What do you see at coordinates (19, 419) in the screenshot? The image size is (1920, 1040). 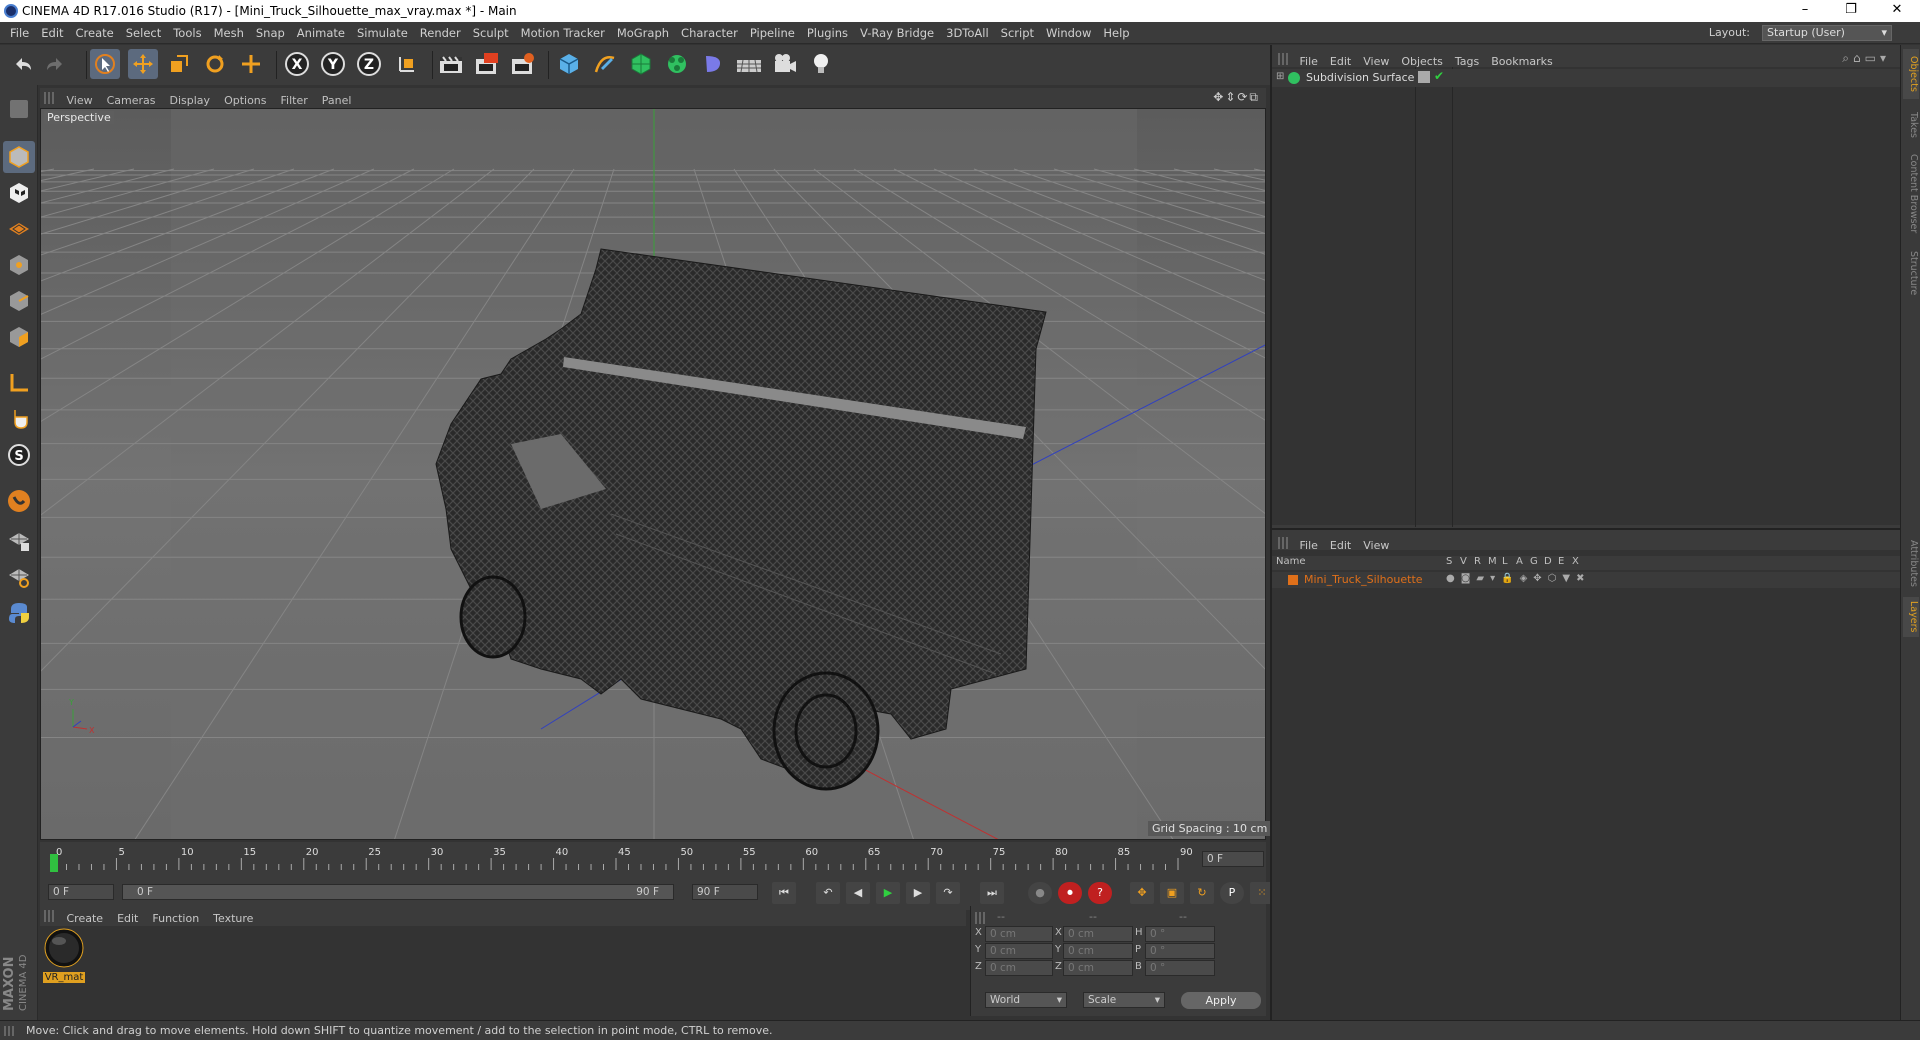 I see `tweak-mode-button` at bounding box center [19, 419].